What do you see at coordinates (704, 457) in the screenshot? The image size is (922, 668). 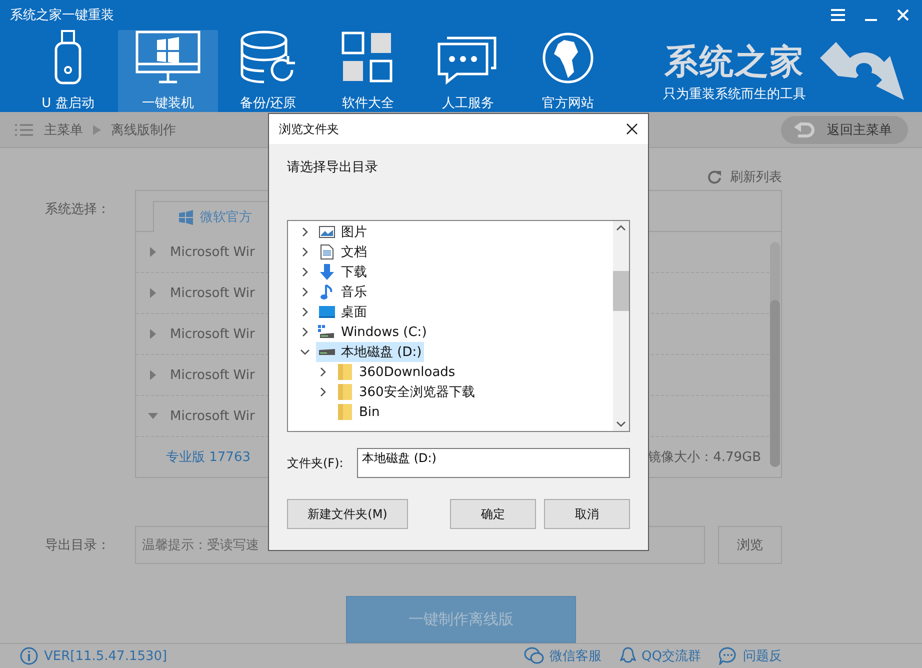 I see `image-size: 镜像大小：4.79GB` at bounding box center [704, 457].